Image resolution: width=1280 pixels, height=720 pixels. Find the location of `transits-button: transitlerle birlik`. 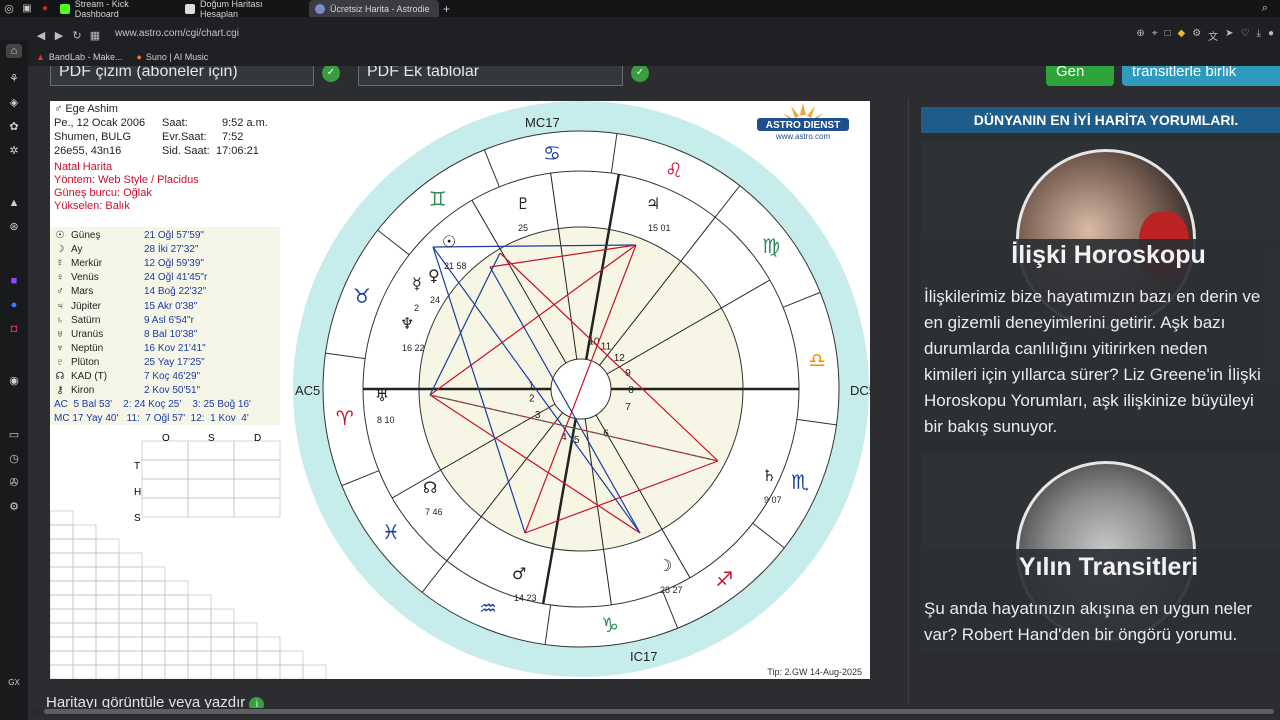

transits-button: transitlerle birlik is located at coordinates (1201, 76).